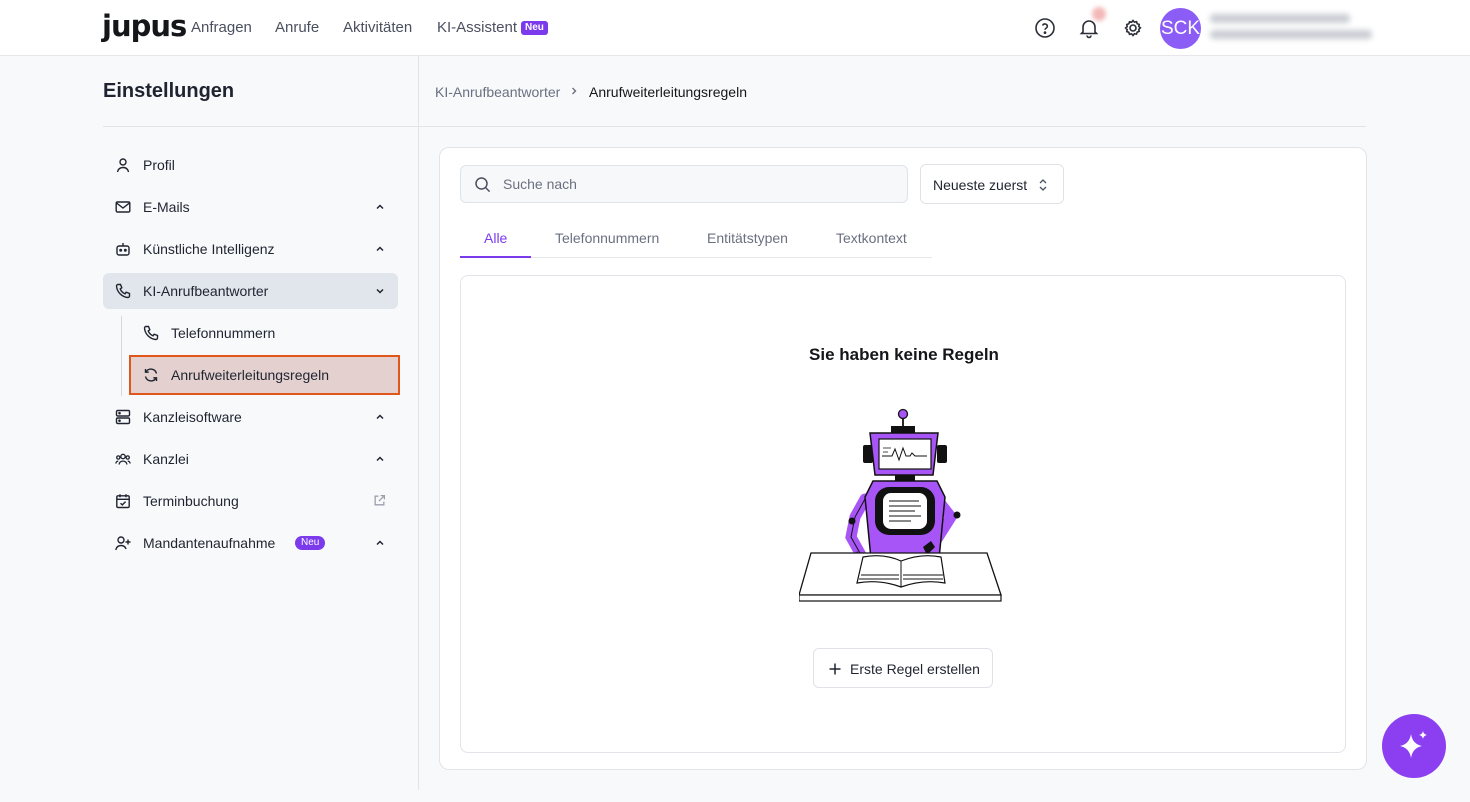  What do you see at coordinates (1045, 28) in the screenshot?
I see `help-circle-icon` at bounding box center [1045, 28].